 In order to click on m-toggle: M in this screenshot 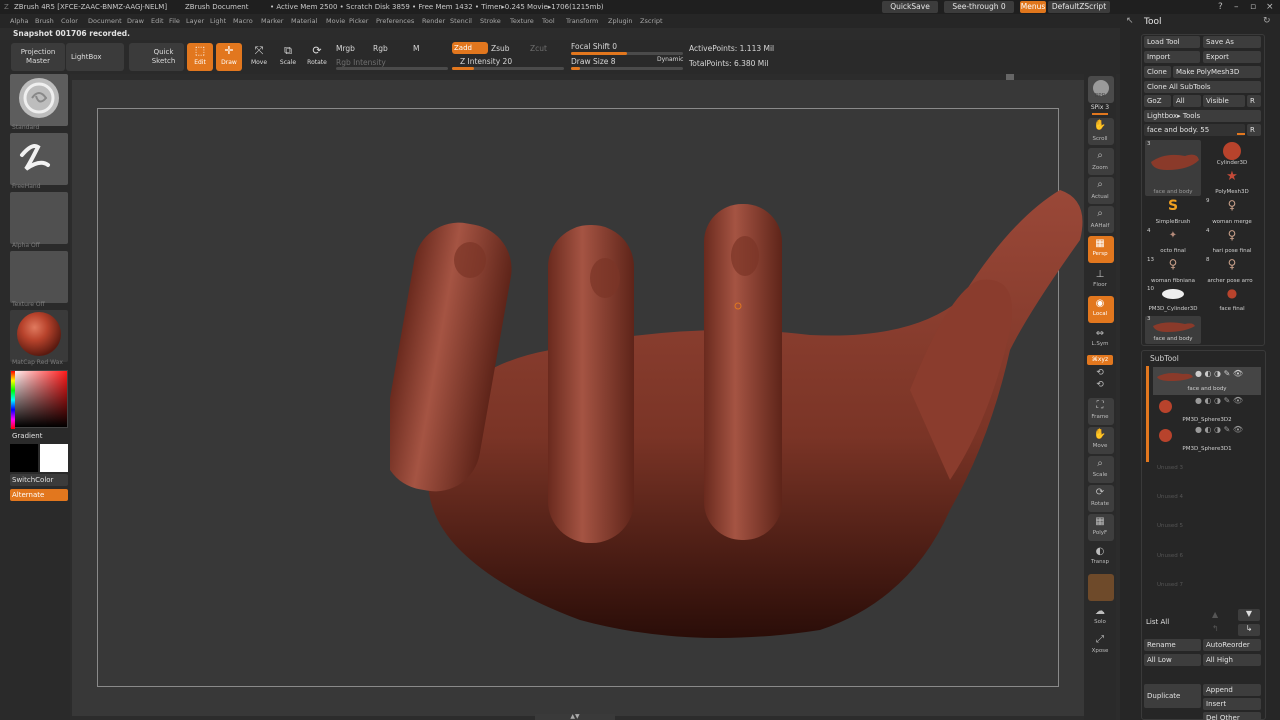, I will do `click(416, 48)`.